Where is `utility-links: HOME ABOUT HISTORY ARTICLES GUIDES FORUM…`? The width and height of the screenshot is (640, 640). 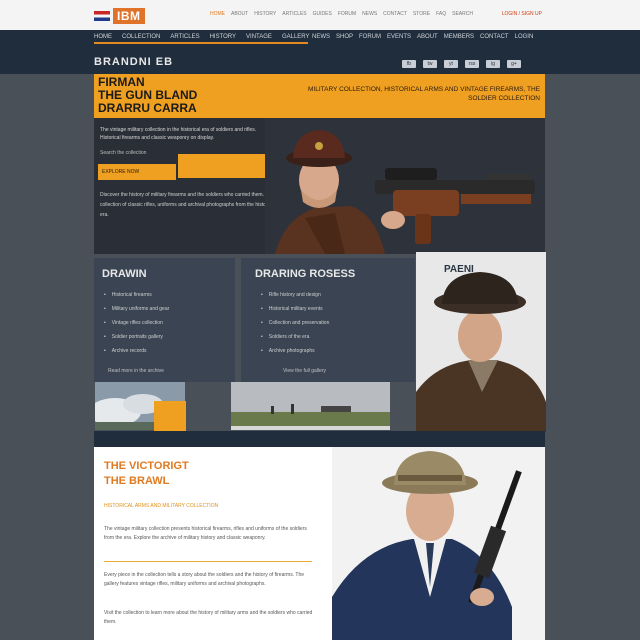
utility-links: HOME ABOUT HISTORY ARTICLES GUIDES FORUM… is located at coordinates (341, 14).